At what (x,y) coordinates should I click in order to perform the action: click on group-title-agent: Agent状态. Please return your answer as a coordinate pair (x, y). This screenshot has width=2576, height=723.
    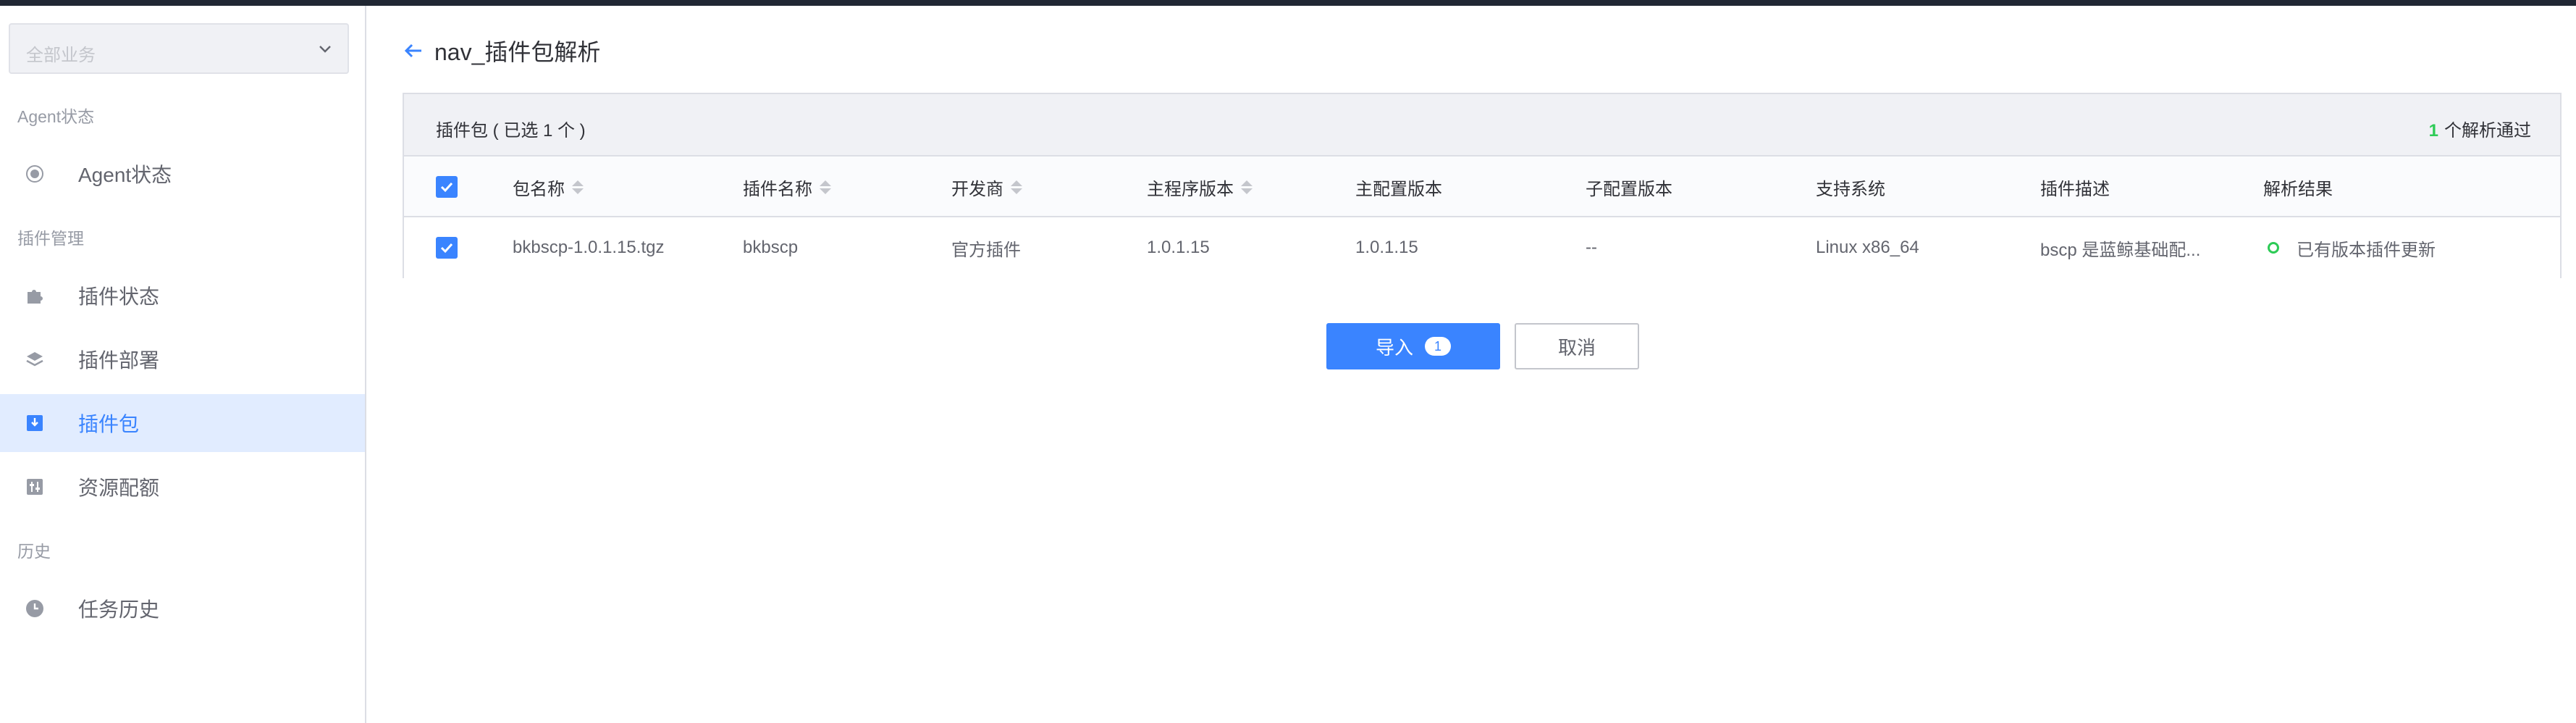
    Looking at the image, I should click on (56, 116).